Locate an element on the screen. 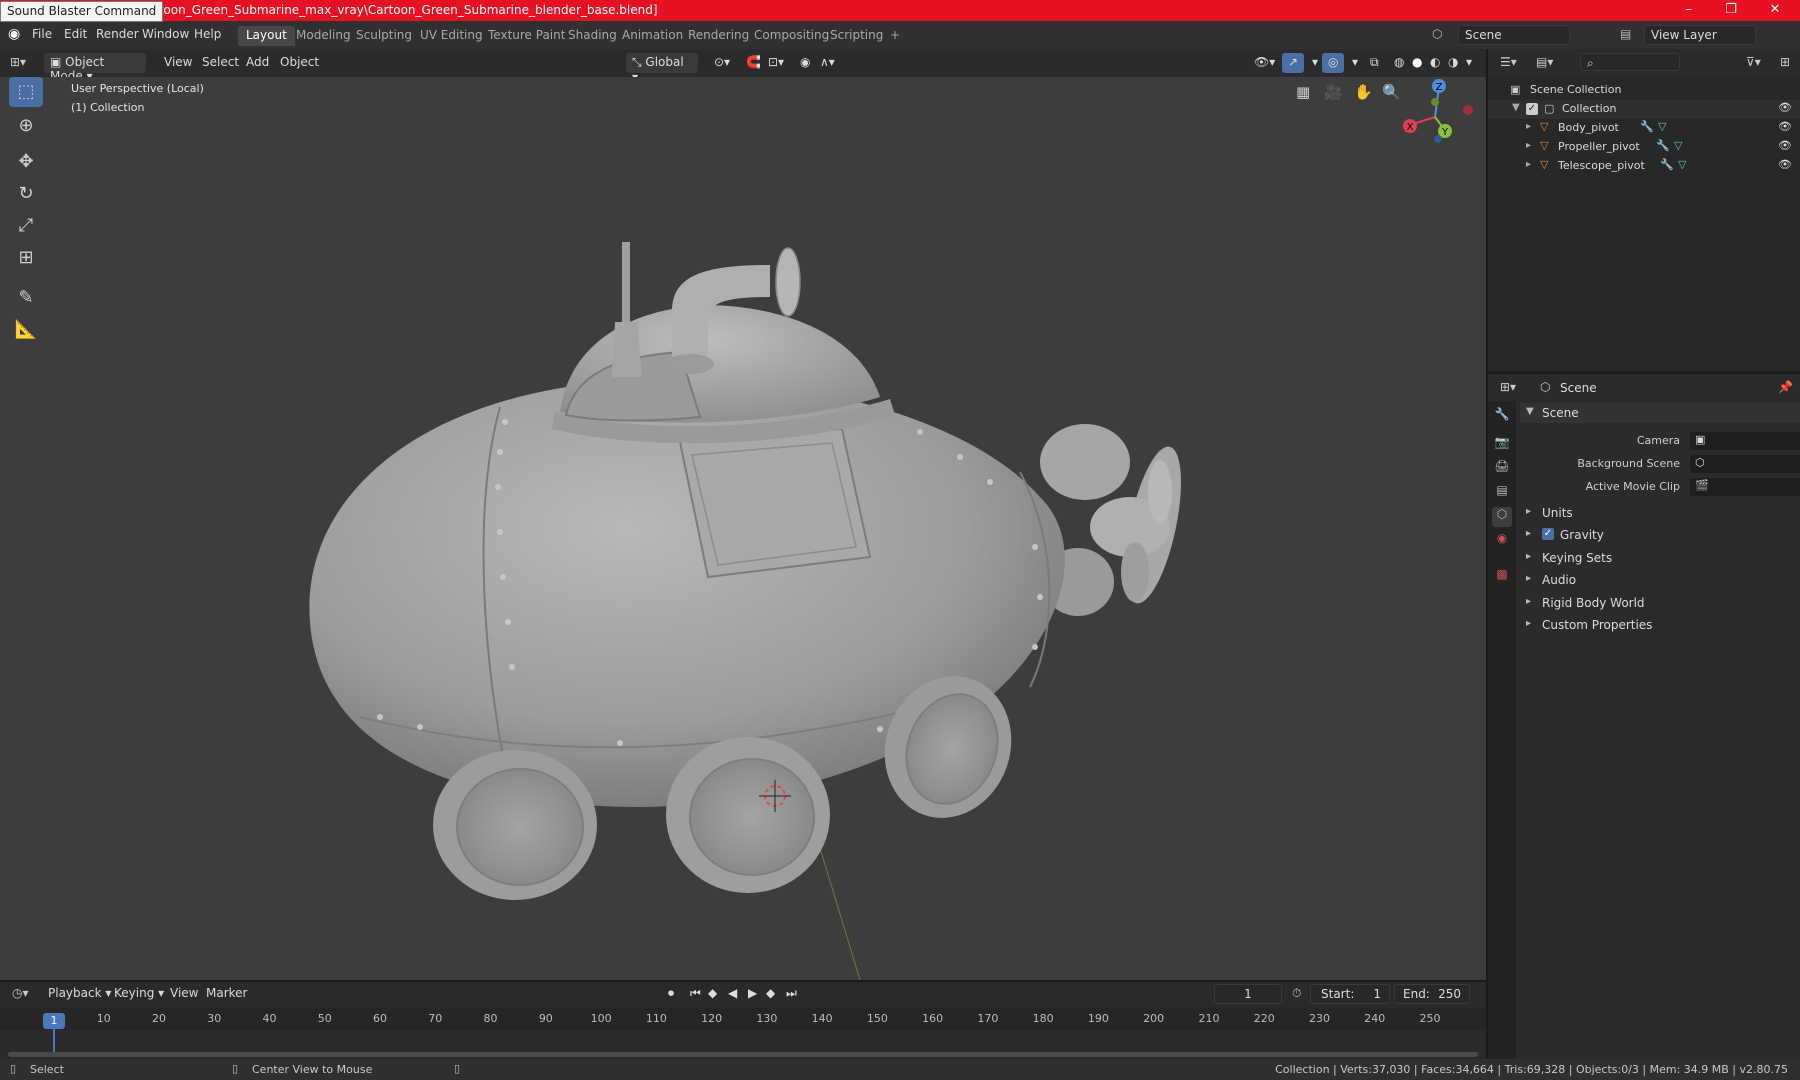 This screenshot has height=1080, width=1800. timeline-menu-view: View is located at coordinates (184, 994).